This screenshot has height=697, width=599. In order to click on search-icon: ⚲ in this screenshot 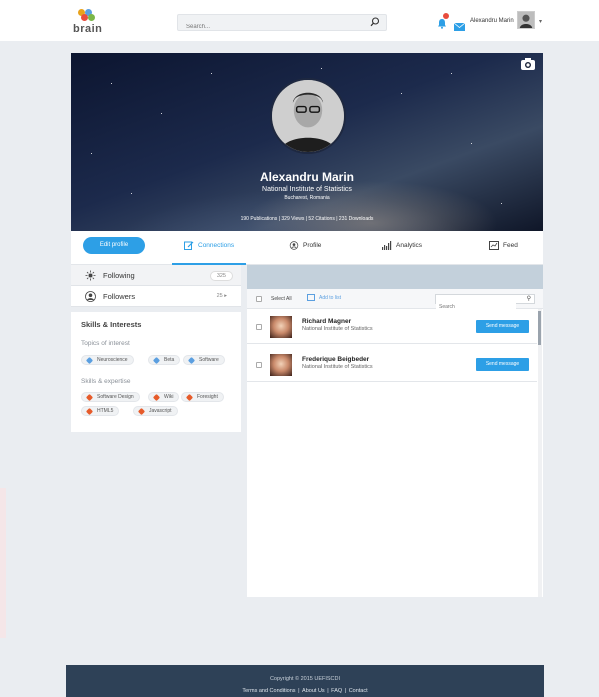, I will do `click(529, 298)`.